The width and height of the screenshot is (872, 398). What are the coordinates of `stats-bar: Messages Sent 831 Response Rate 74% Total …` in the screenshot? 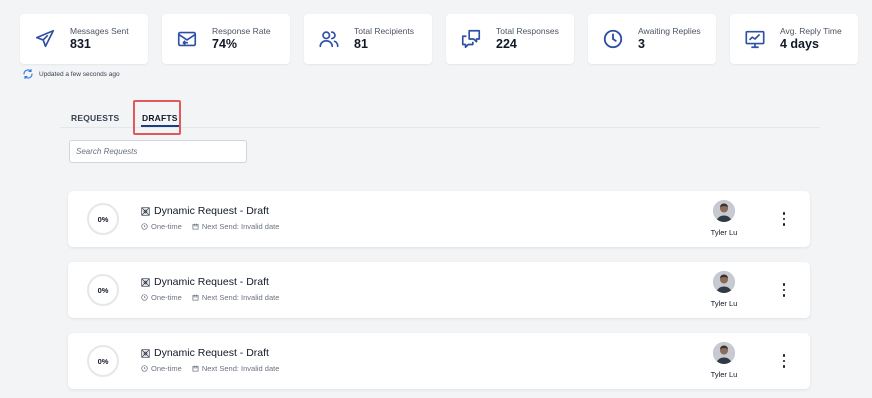 It's located at (439, 39).